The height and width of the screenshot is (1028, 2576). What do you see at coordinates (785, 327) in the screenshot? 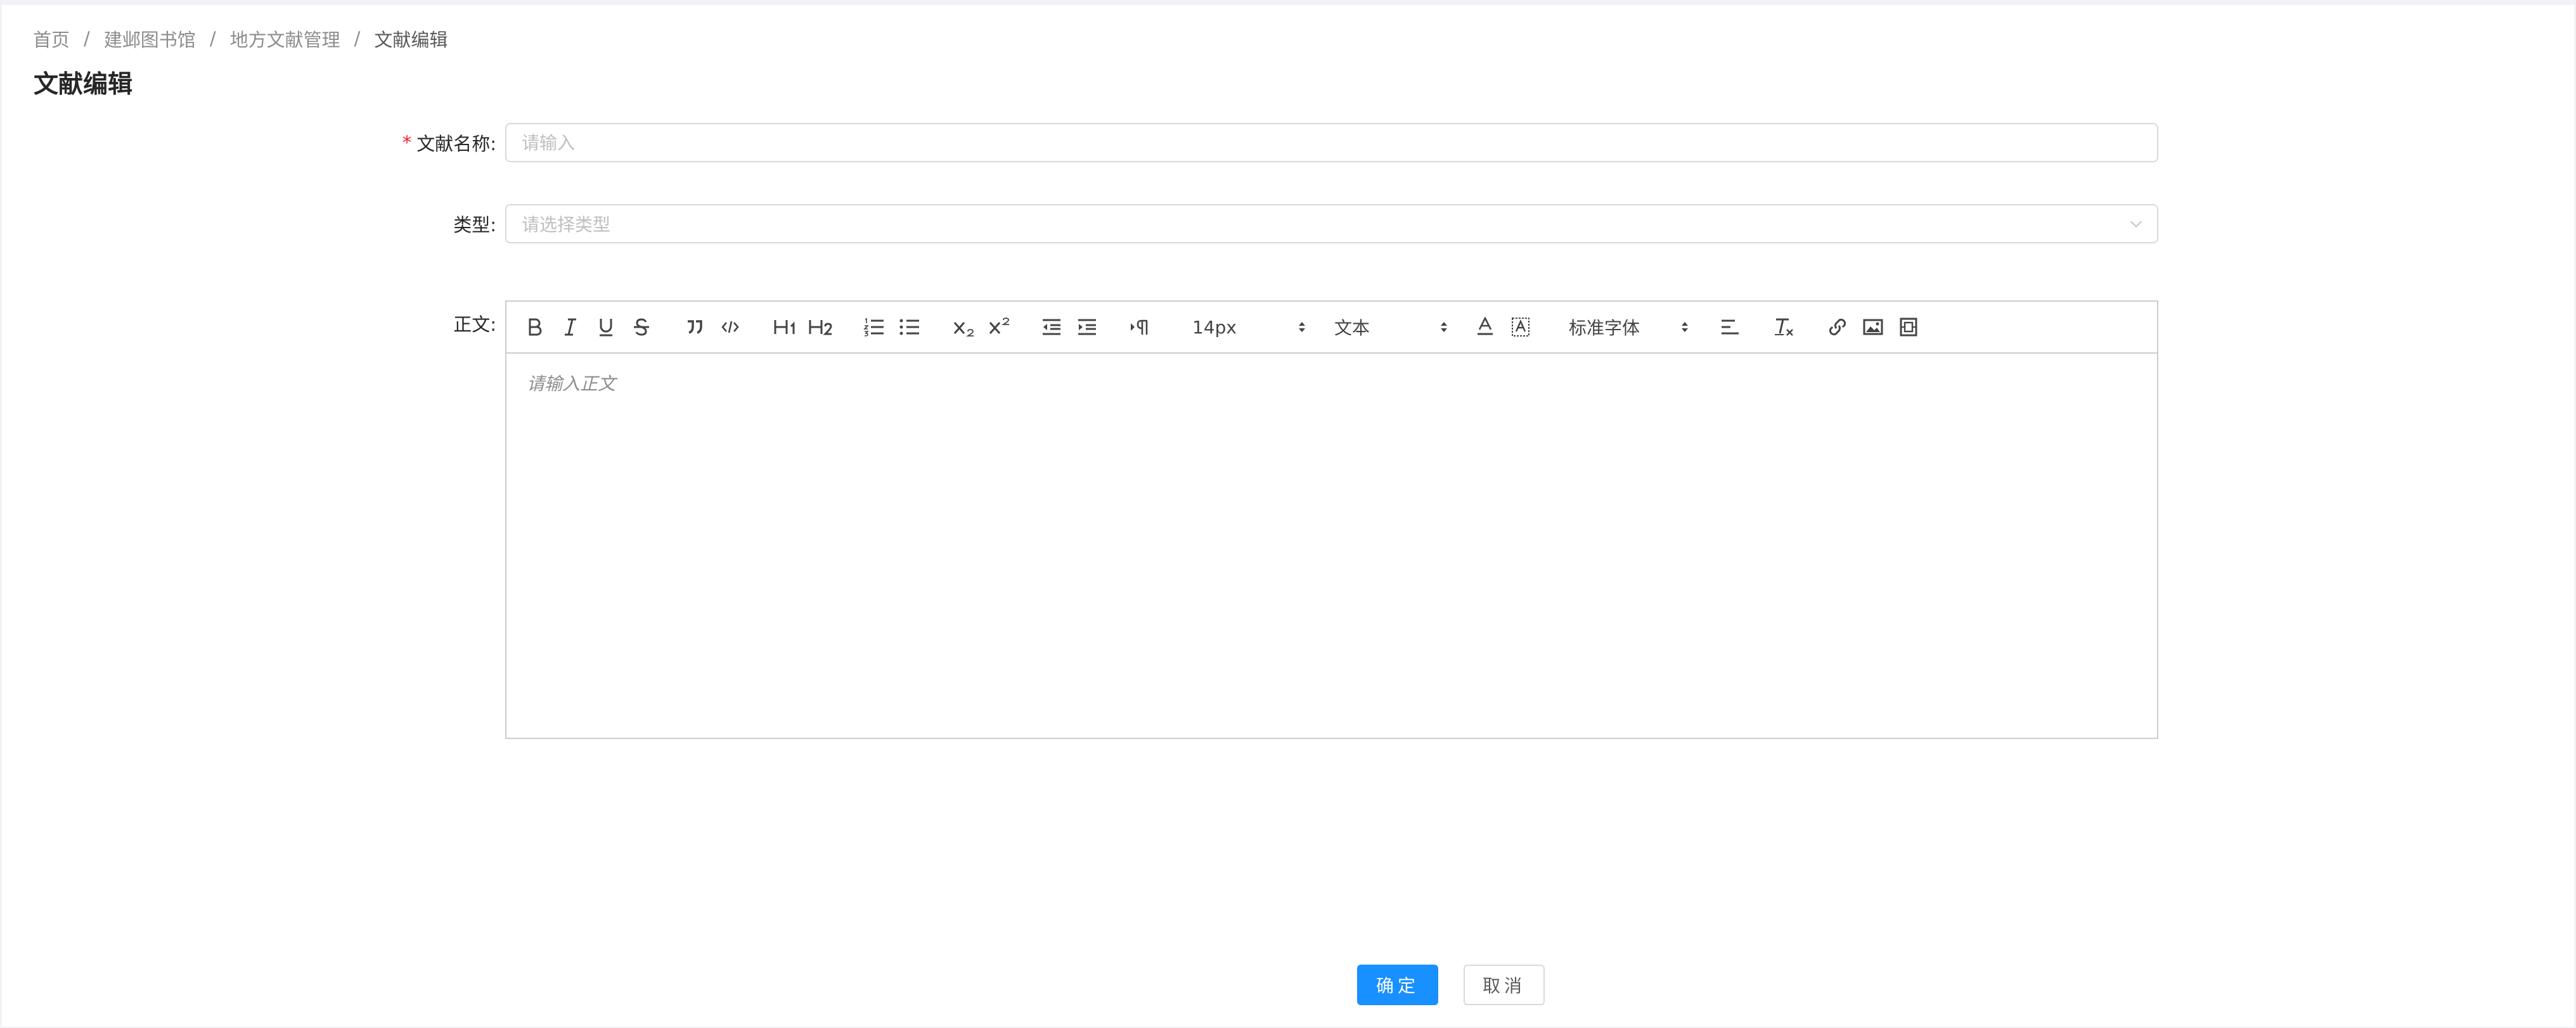
I see `header-1-icon` at bounding box center [785, 327].